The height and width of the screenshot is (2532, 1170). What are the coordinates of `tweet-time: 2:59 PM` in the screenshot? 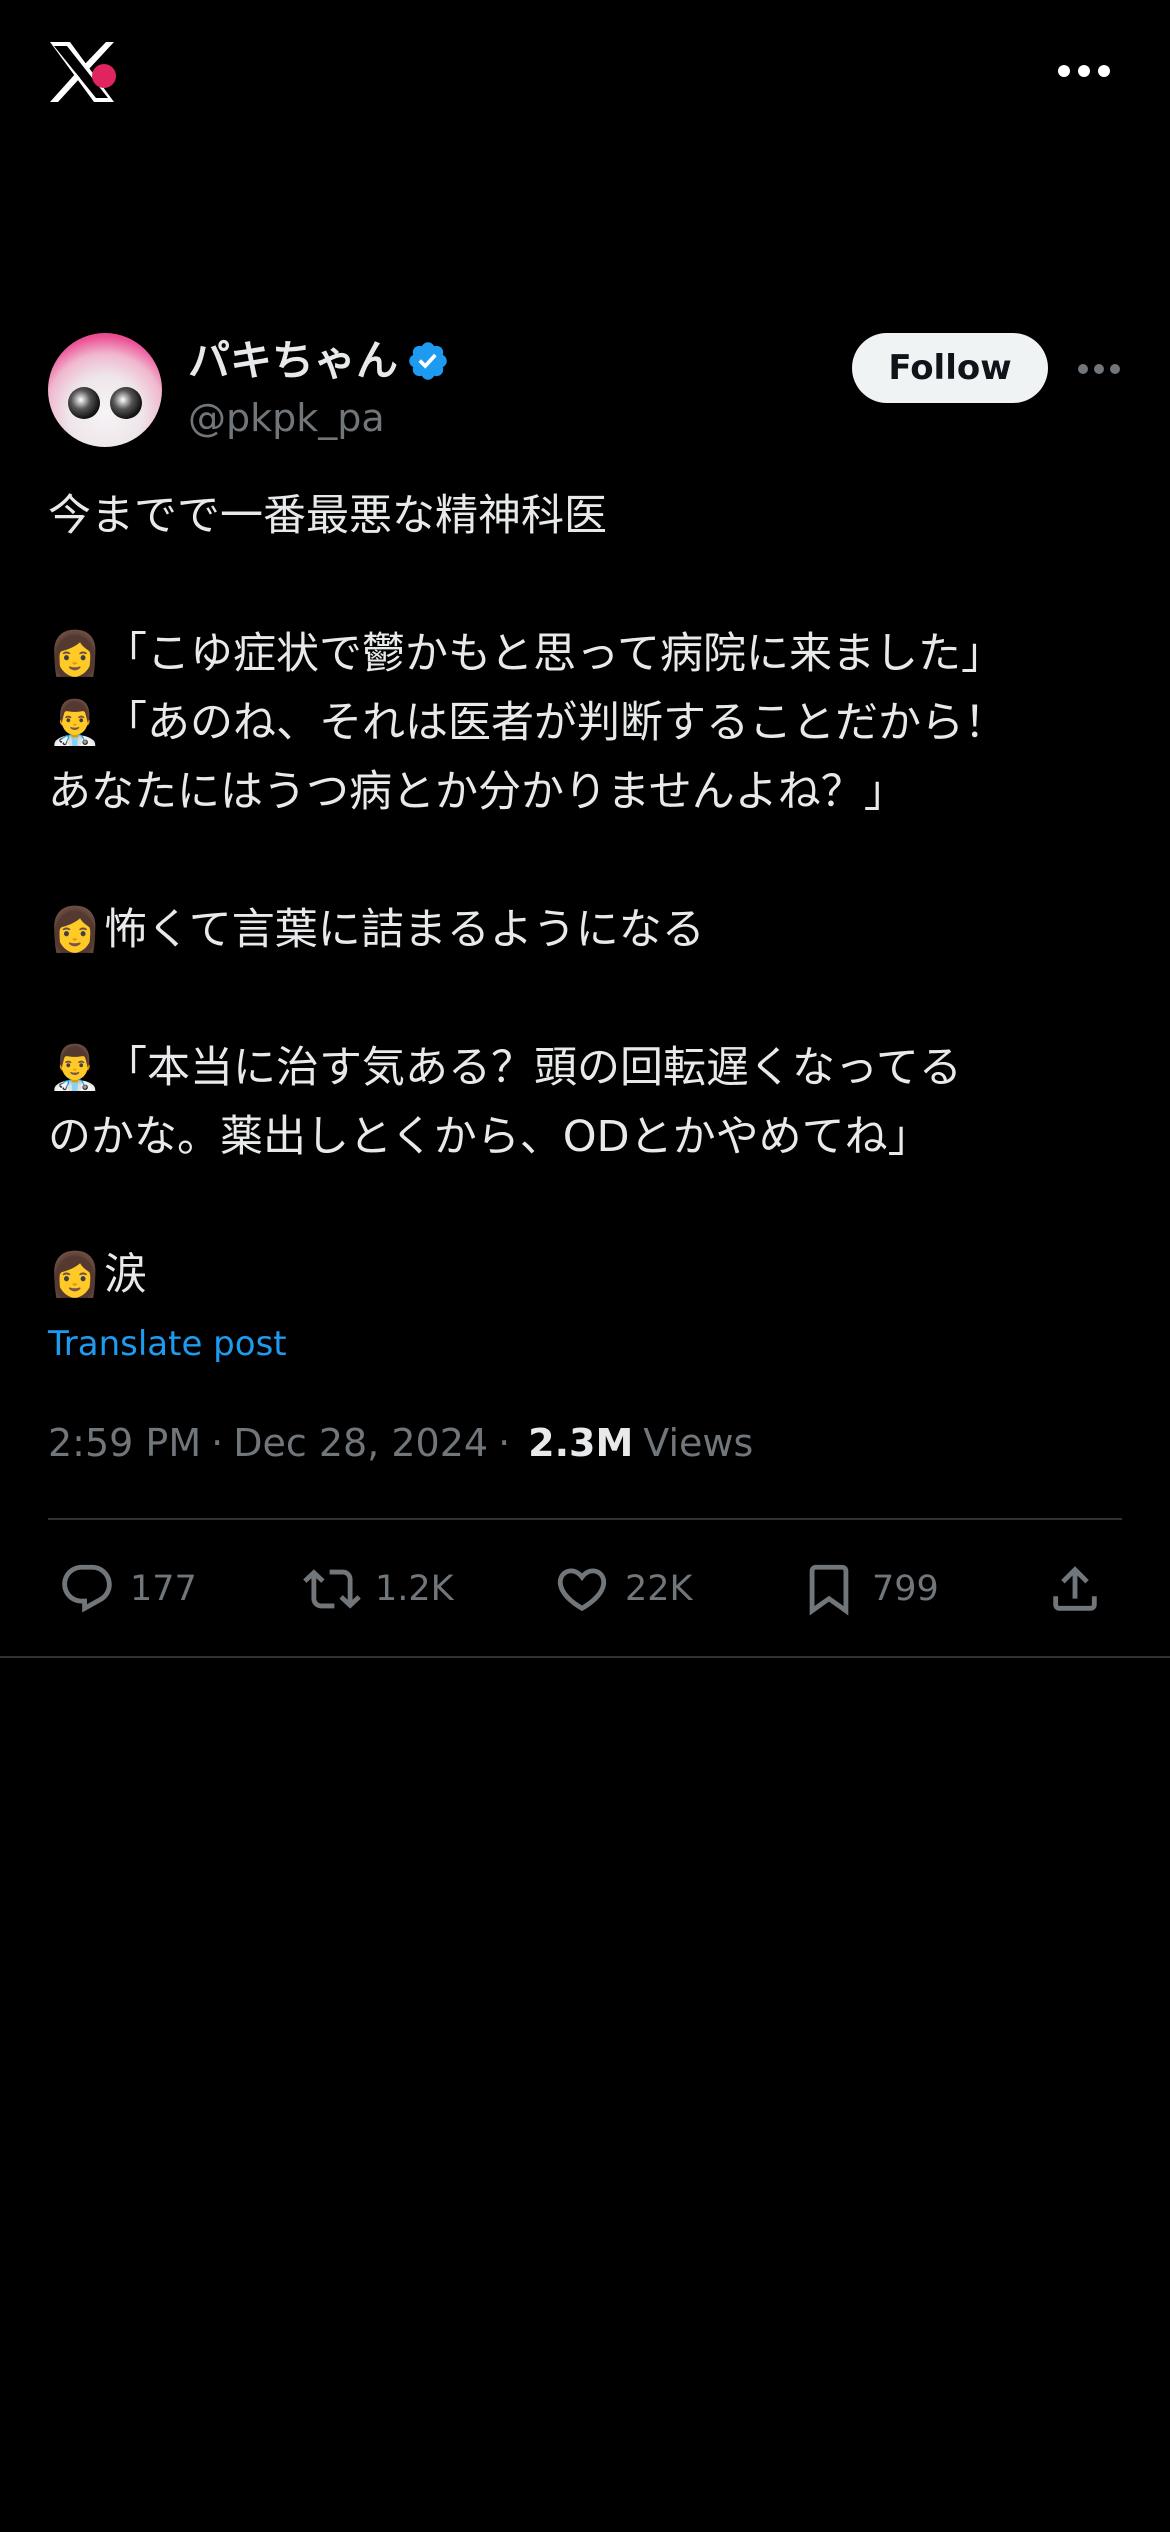 It's located at (124, 1443).